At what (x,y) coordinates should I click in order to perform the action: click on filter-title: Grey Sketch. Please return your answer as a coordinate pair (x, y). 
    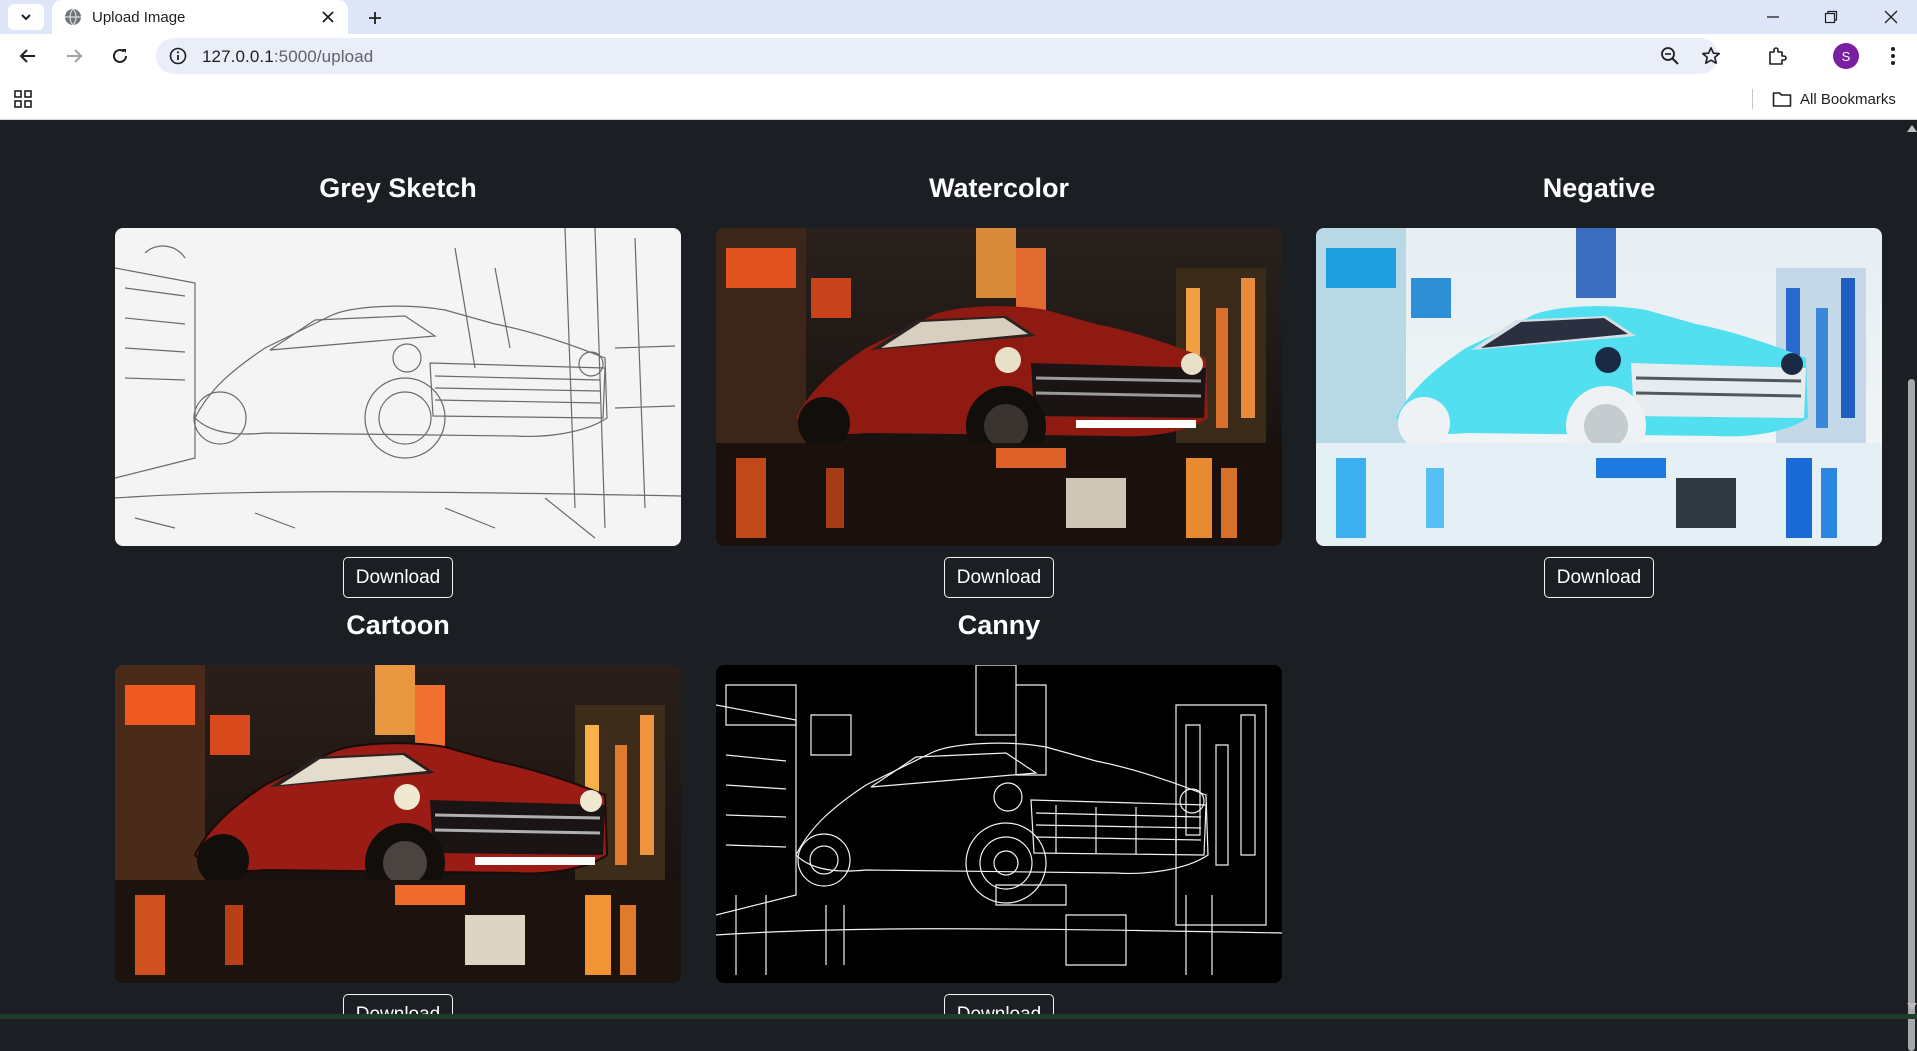
    Looking at the image, I should click on (398, 188).